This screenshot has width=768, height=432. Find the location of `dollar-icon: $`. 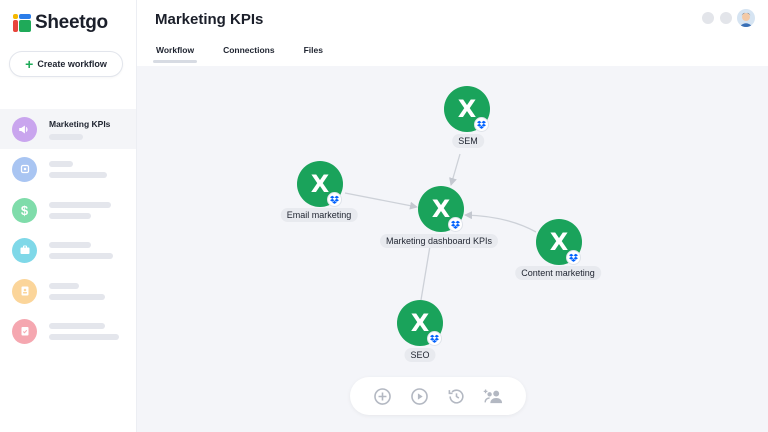

dollar-icon: $ is located at coordinates (24, 210).